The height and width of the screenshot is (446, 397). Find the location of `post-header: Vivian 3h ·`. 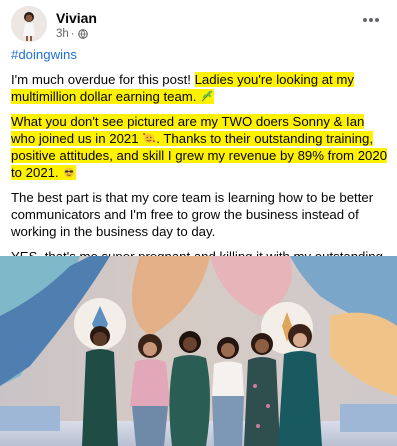

post-header: Vivian 3h · is located at coordinates (199, 24).